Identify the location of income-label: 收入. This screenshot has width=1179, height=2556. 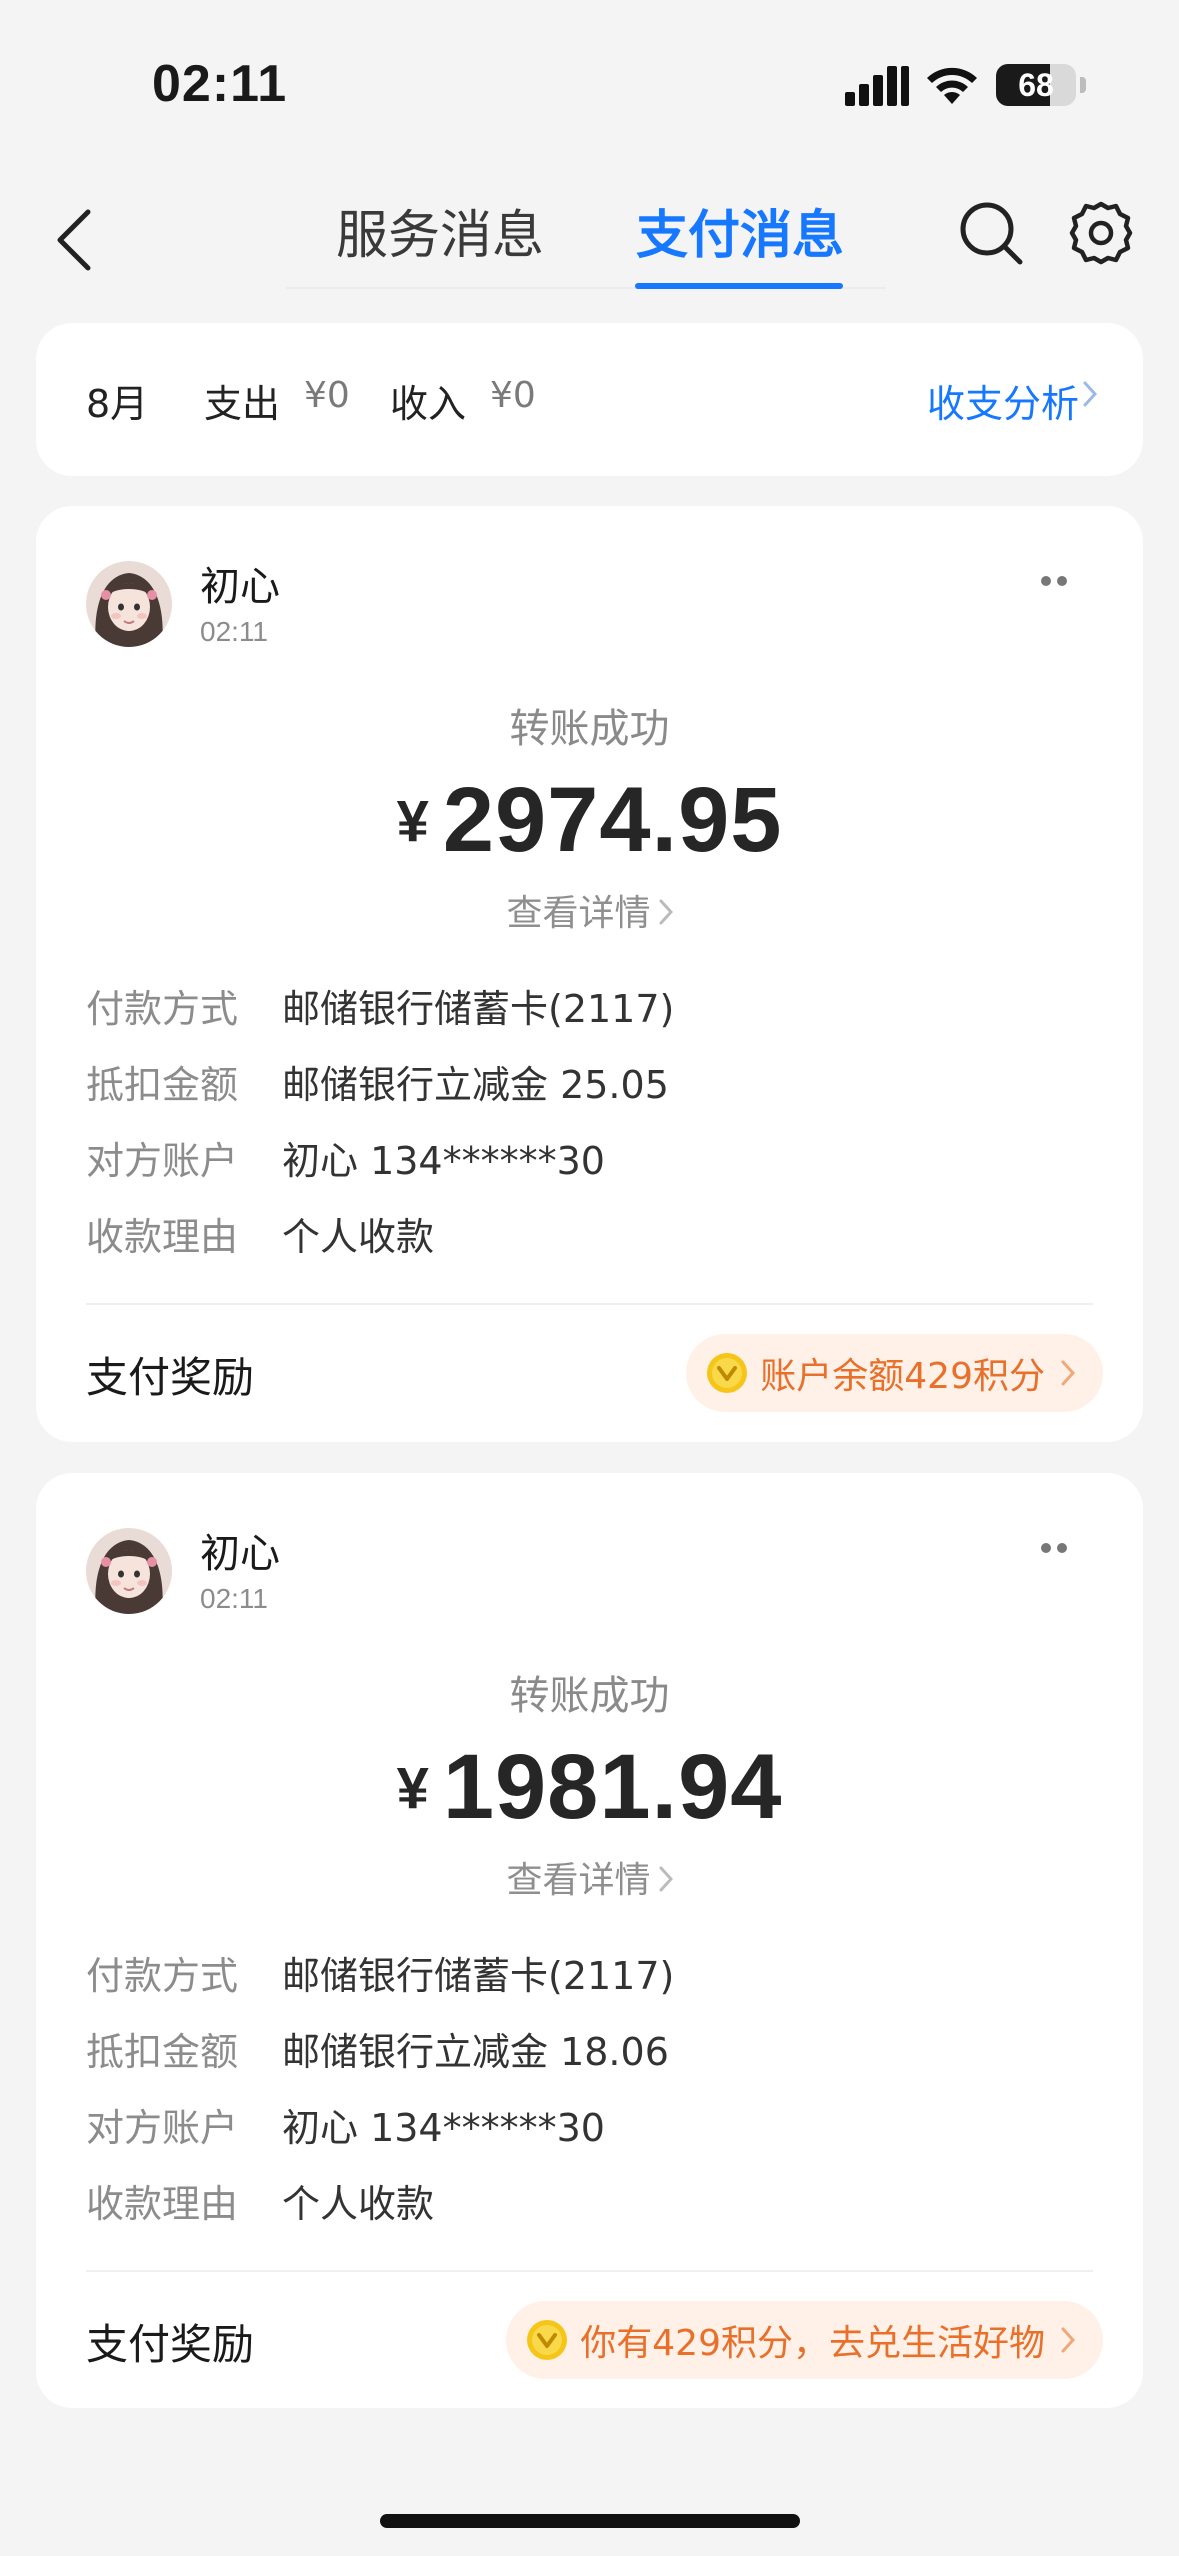
(428, 404).